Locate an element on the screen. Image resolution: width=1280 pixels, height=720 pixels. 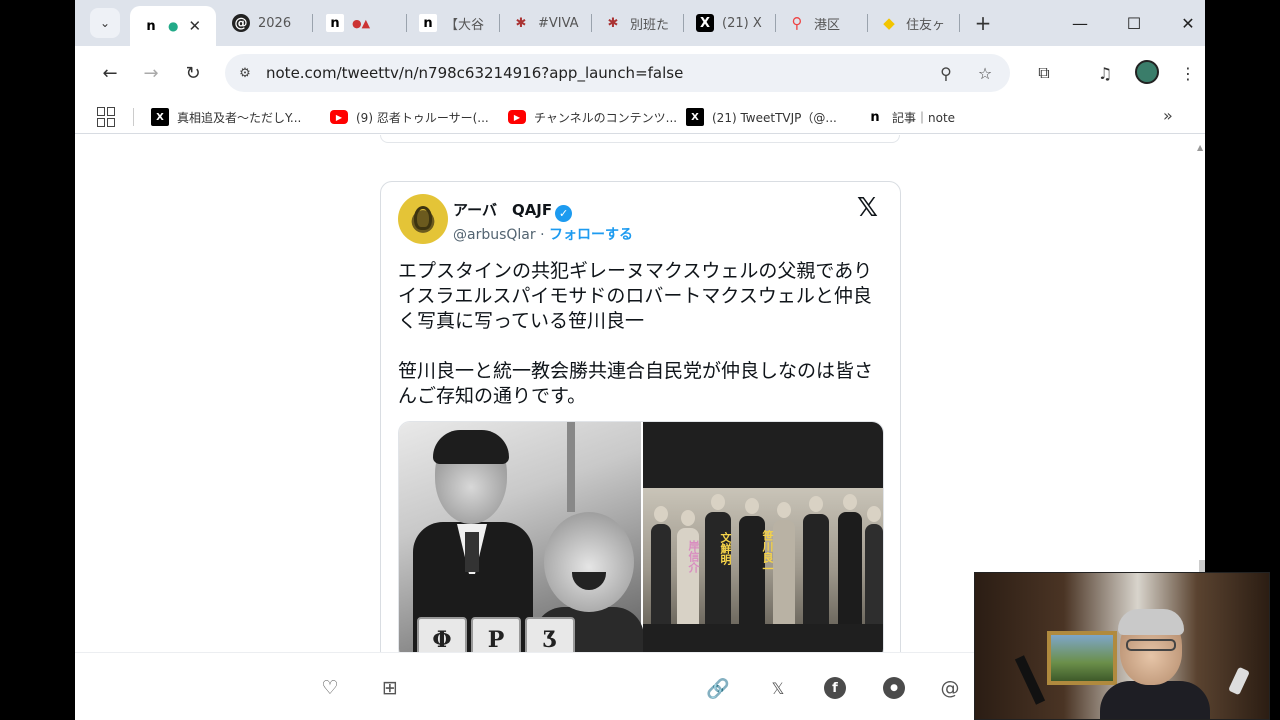
bookmark-divider is located at coordinates (133, 117).